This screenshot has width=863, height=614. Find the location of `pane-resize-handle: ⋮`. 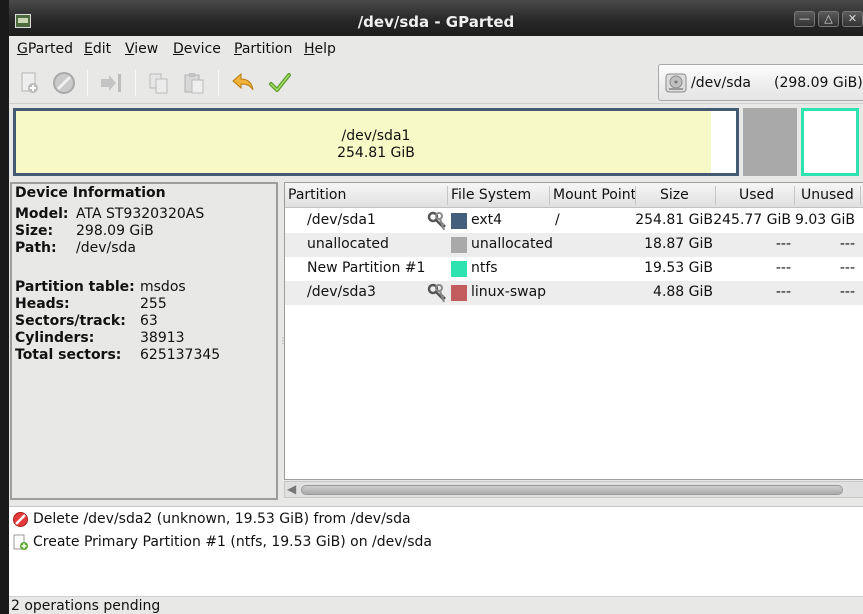

pane-resize-handle: ⋮ is located at coordinates (283, 340).